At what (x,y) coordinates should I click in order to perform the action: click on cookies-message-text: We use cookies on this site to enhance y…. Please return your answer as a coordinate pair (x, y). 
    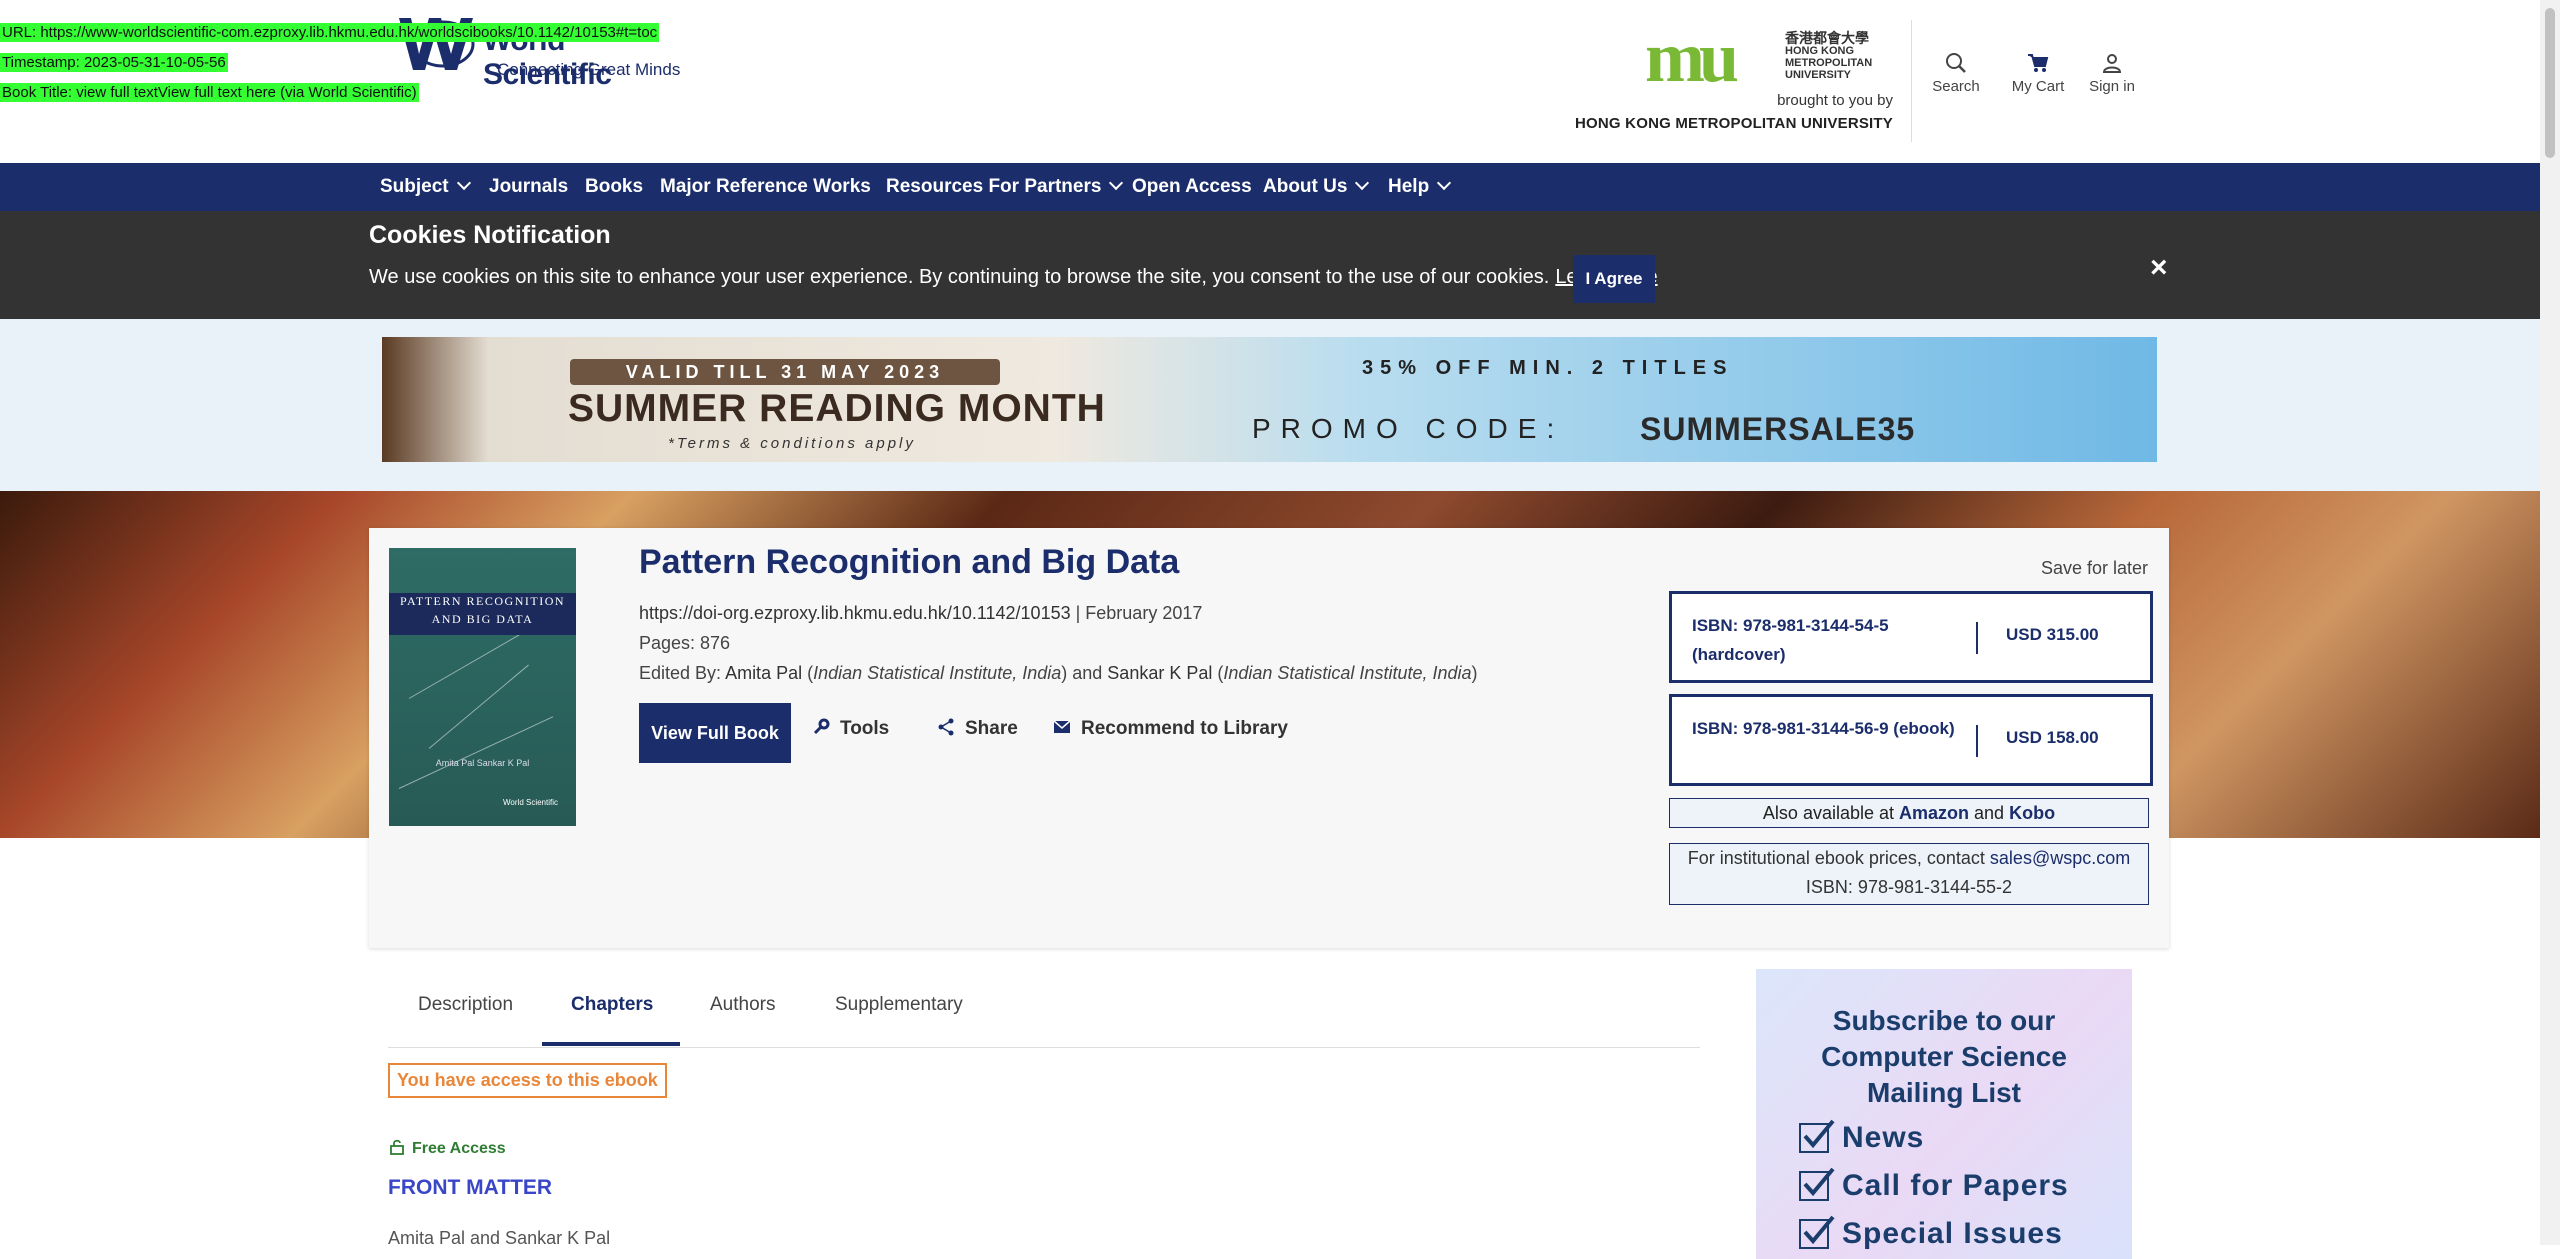
    Looking at the image, I should click on (959, 277).